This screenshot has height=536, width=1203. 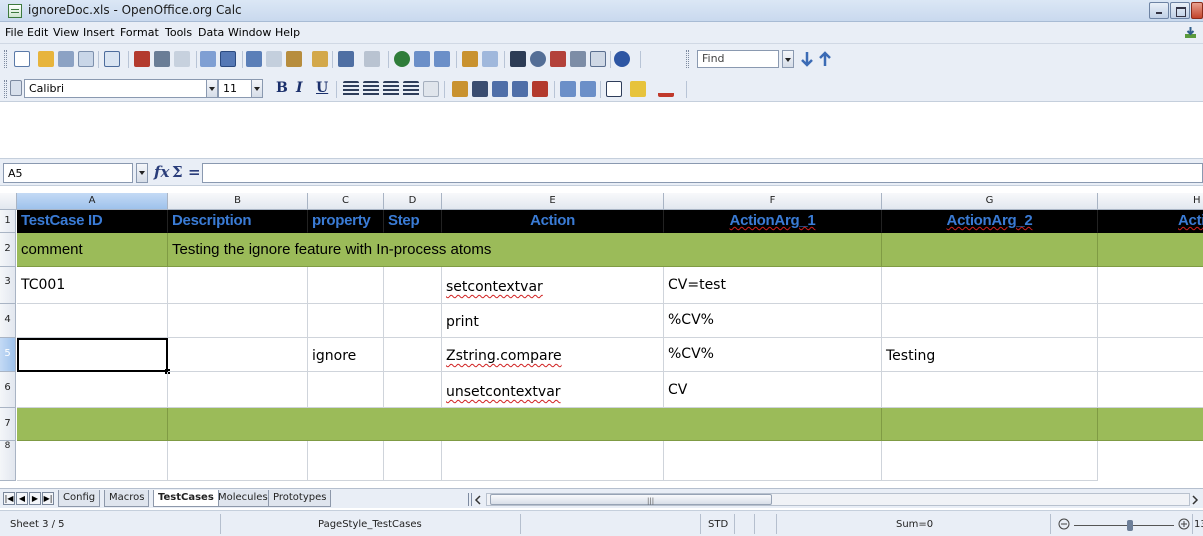 I want to click on cell-e8, so click(x=553, y=461).